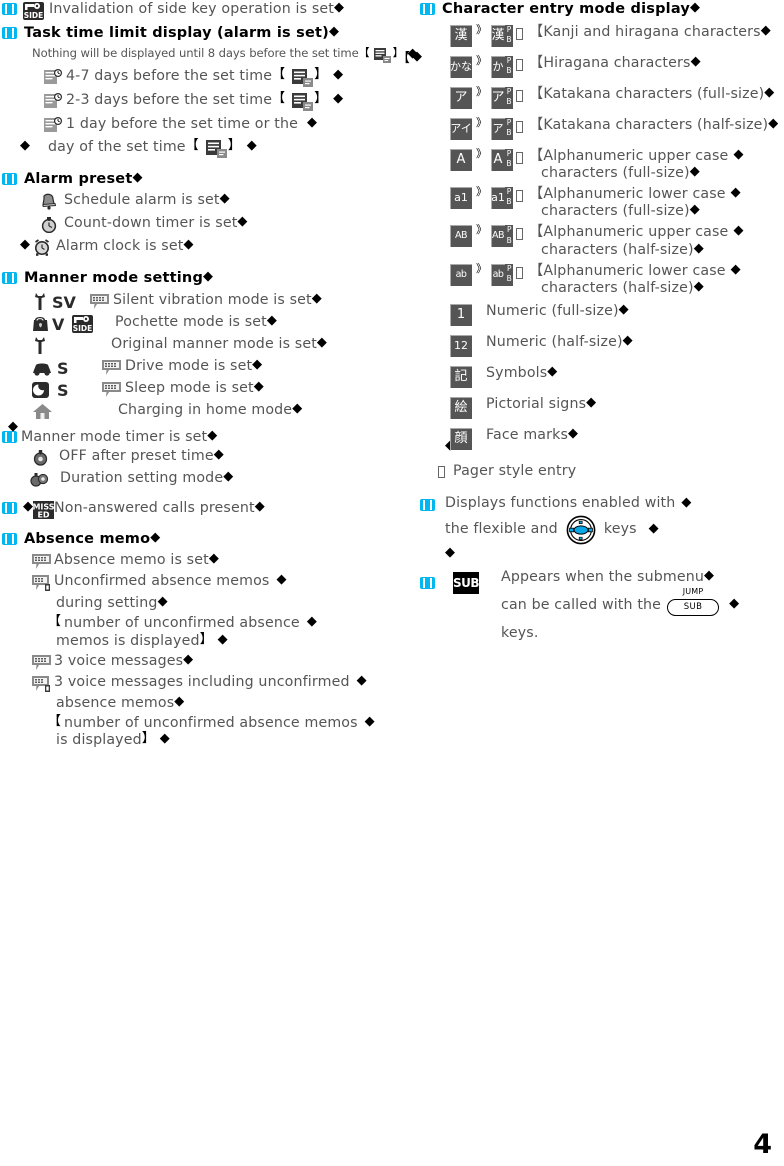  I want to click on mode-tile-katakana-full: ア, so click(461, 97).